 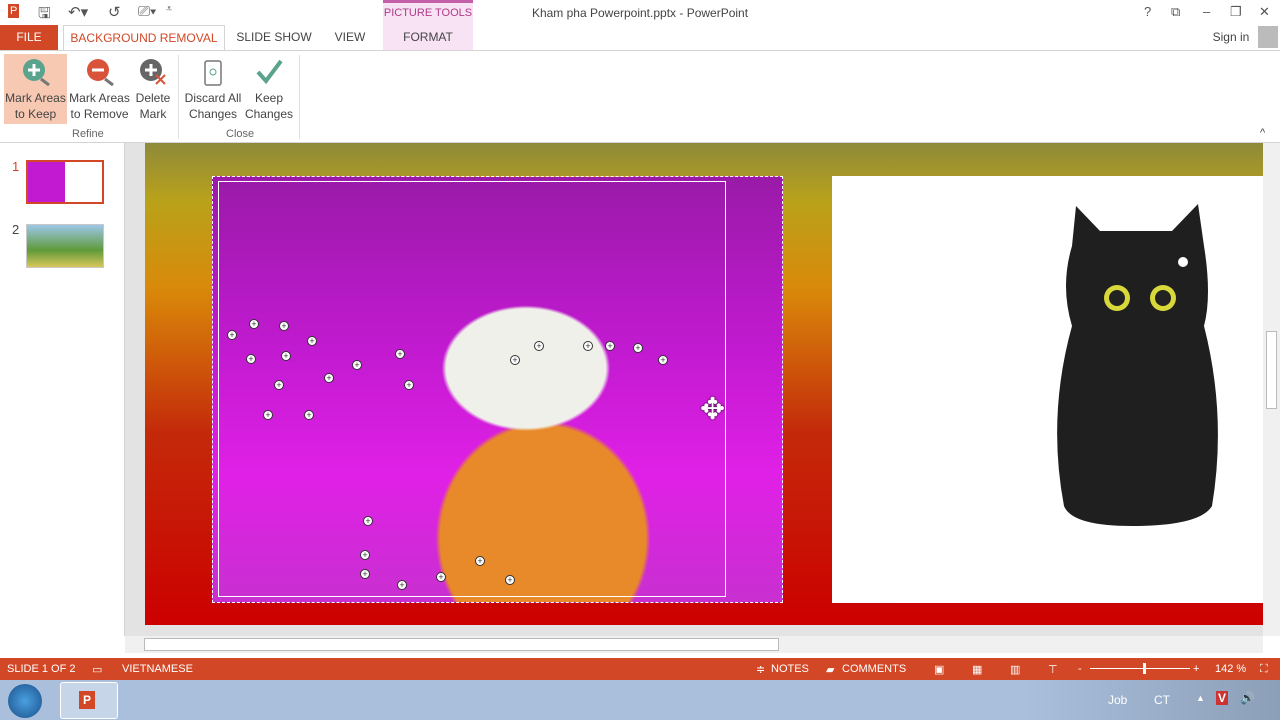 I want to click on minus-pencil-icon, so click(x=99, y=72).